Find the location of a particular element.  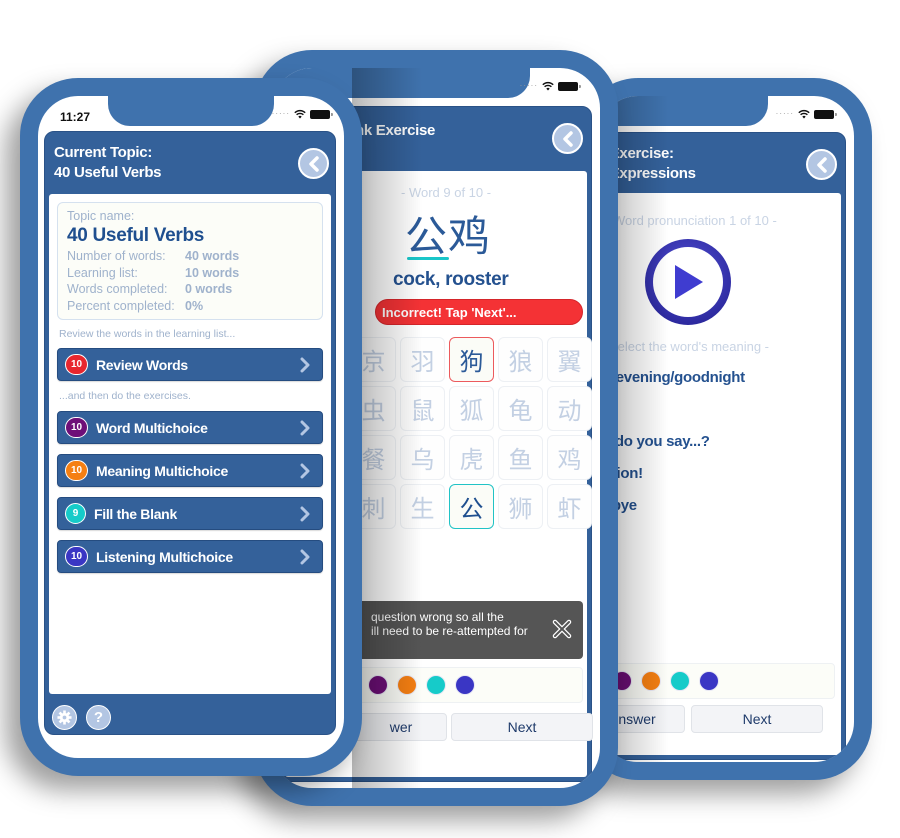

word-counter: - Word 9 of 10 - is located at coordinates (446, 192).